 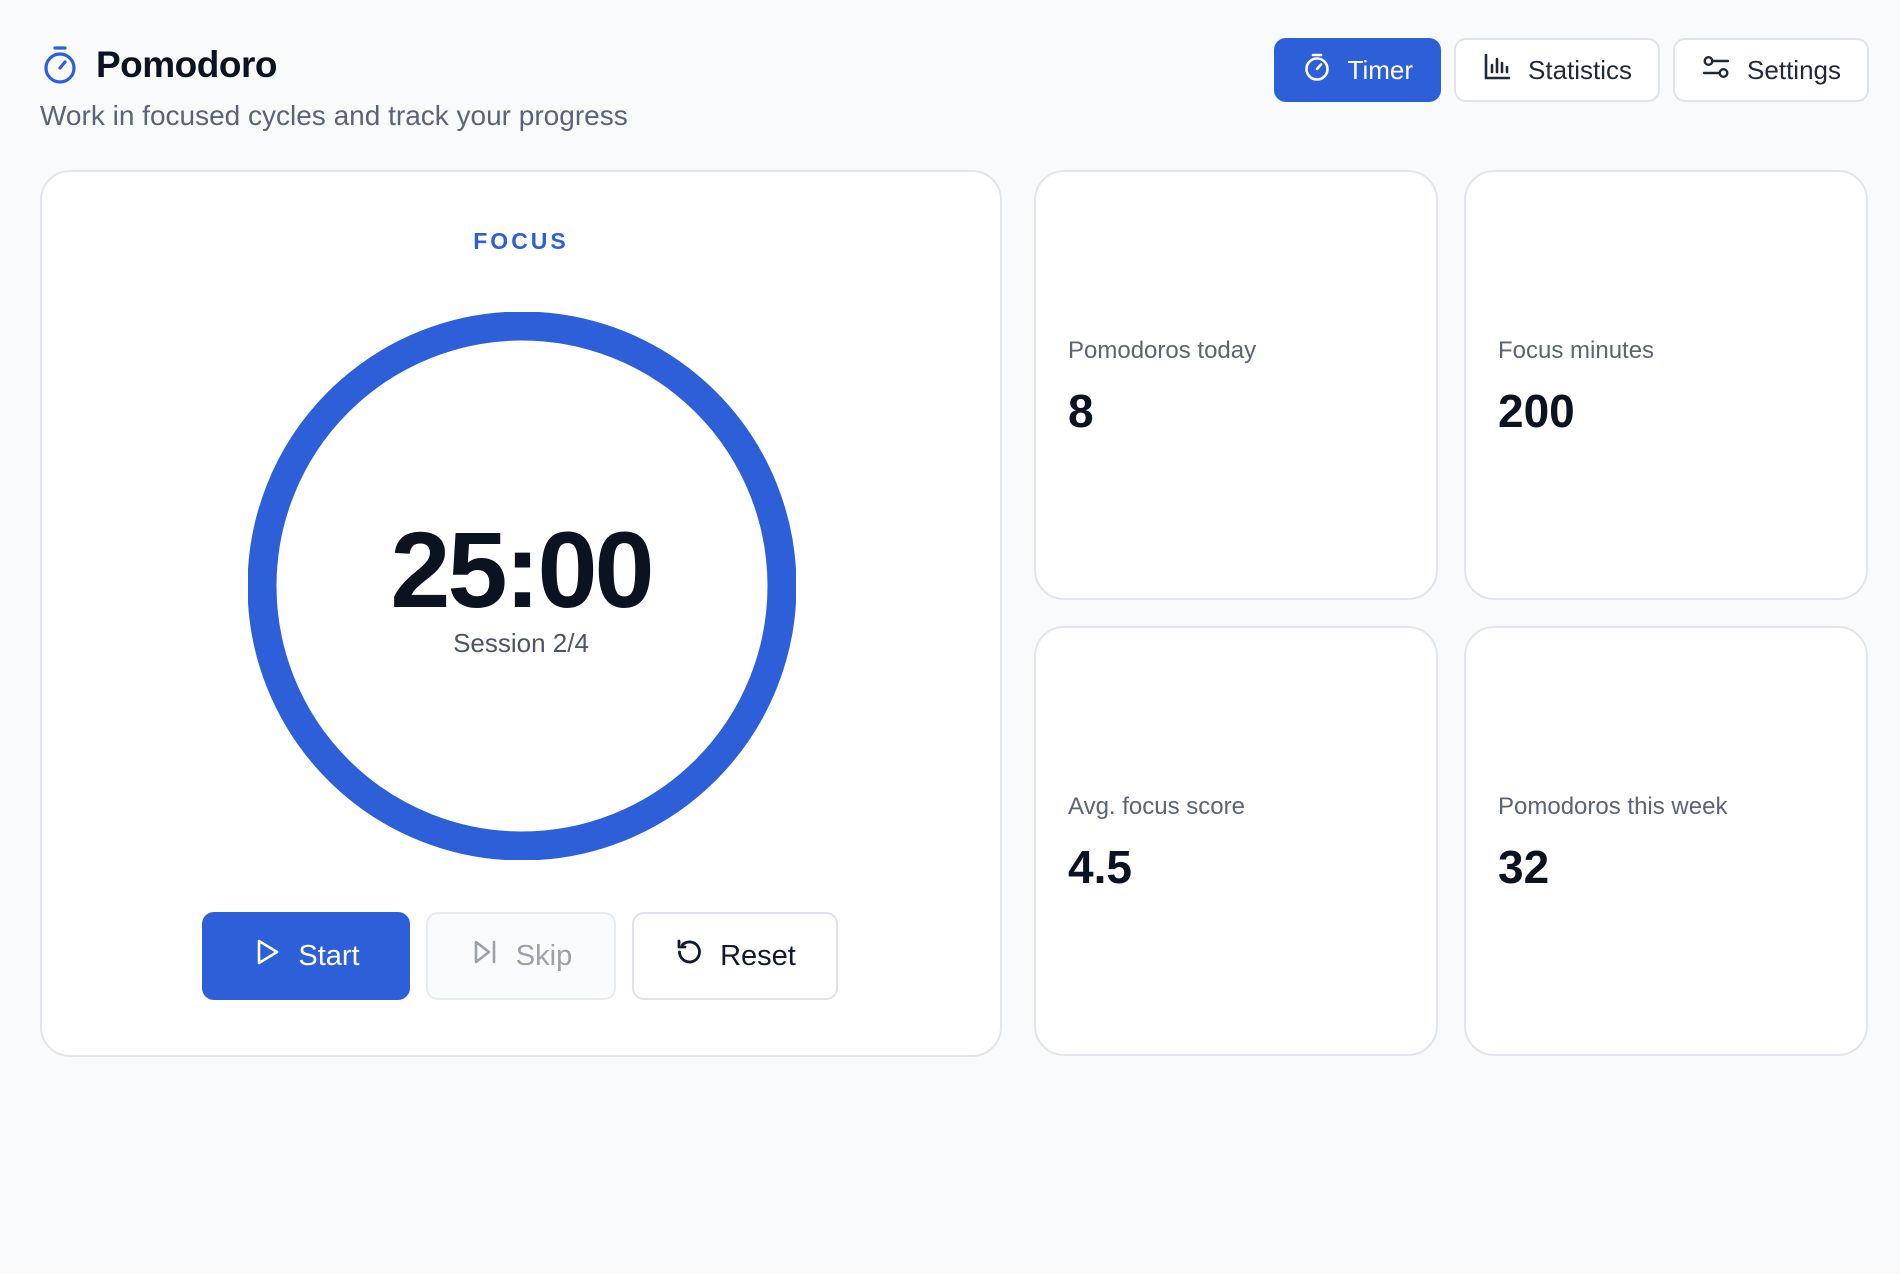 I want to click on stat-card-avg-focus-score: Avg. focus score 4.5, so click(x=1236, y=841).